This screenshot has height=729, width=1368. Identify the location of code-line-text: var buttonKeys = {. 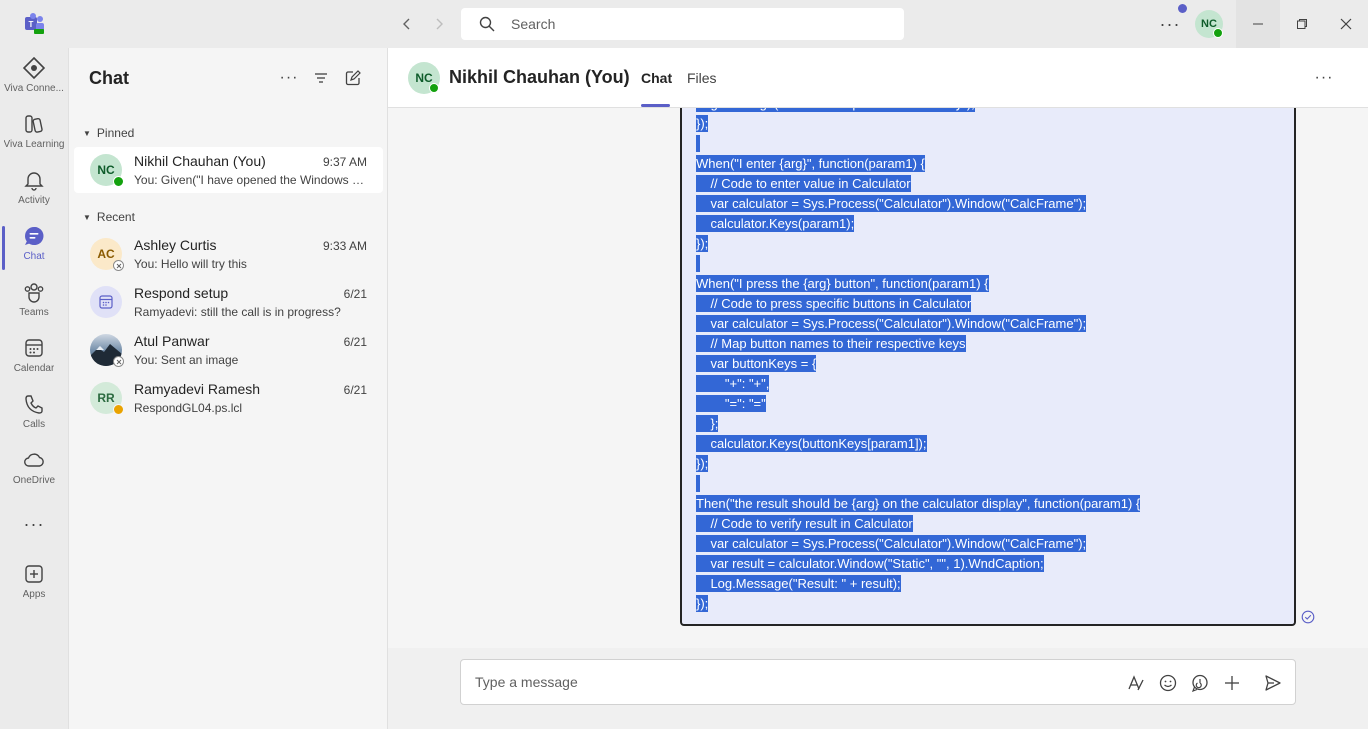
(756, 363).